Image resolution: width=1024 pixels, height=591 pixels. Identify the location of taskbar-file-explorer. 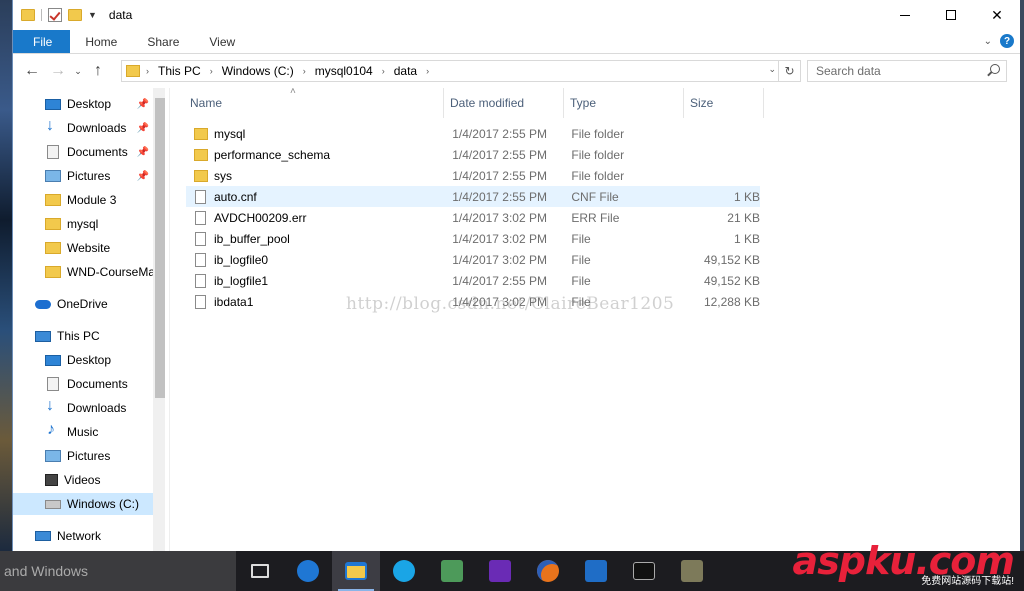
(356, 571).